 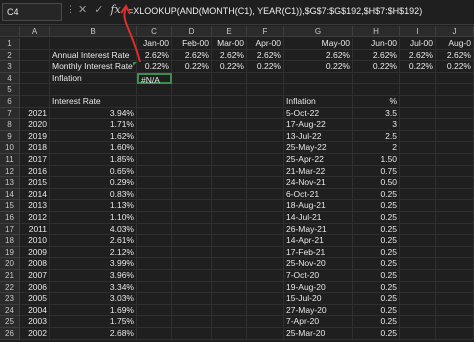 I want to click on rate-cell: 1.69%, so click(x=93, y=310).